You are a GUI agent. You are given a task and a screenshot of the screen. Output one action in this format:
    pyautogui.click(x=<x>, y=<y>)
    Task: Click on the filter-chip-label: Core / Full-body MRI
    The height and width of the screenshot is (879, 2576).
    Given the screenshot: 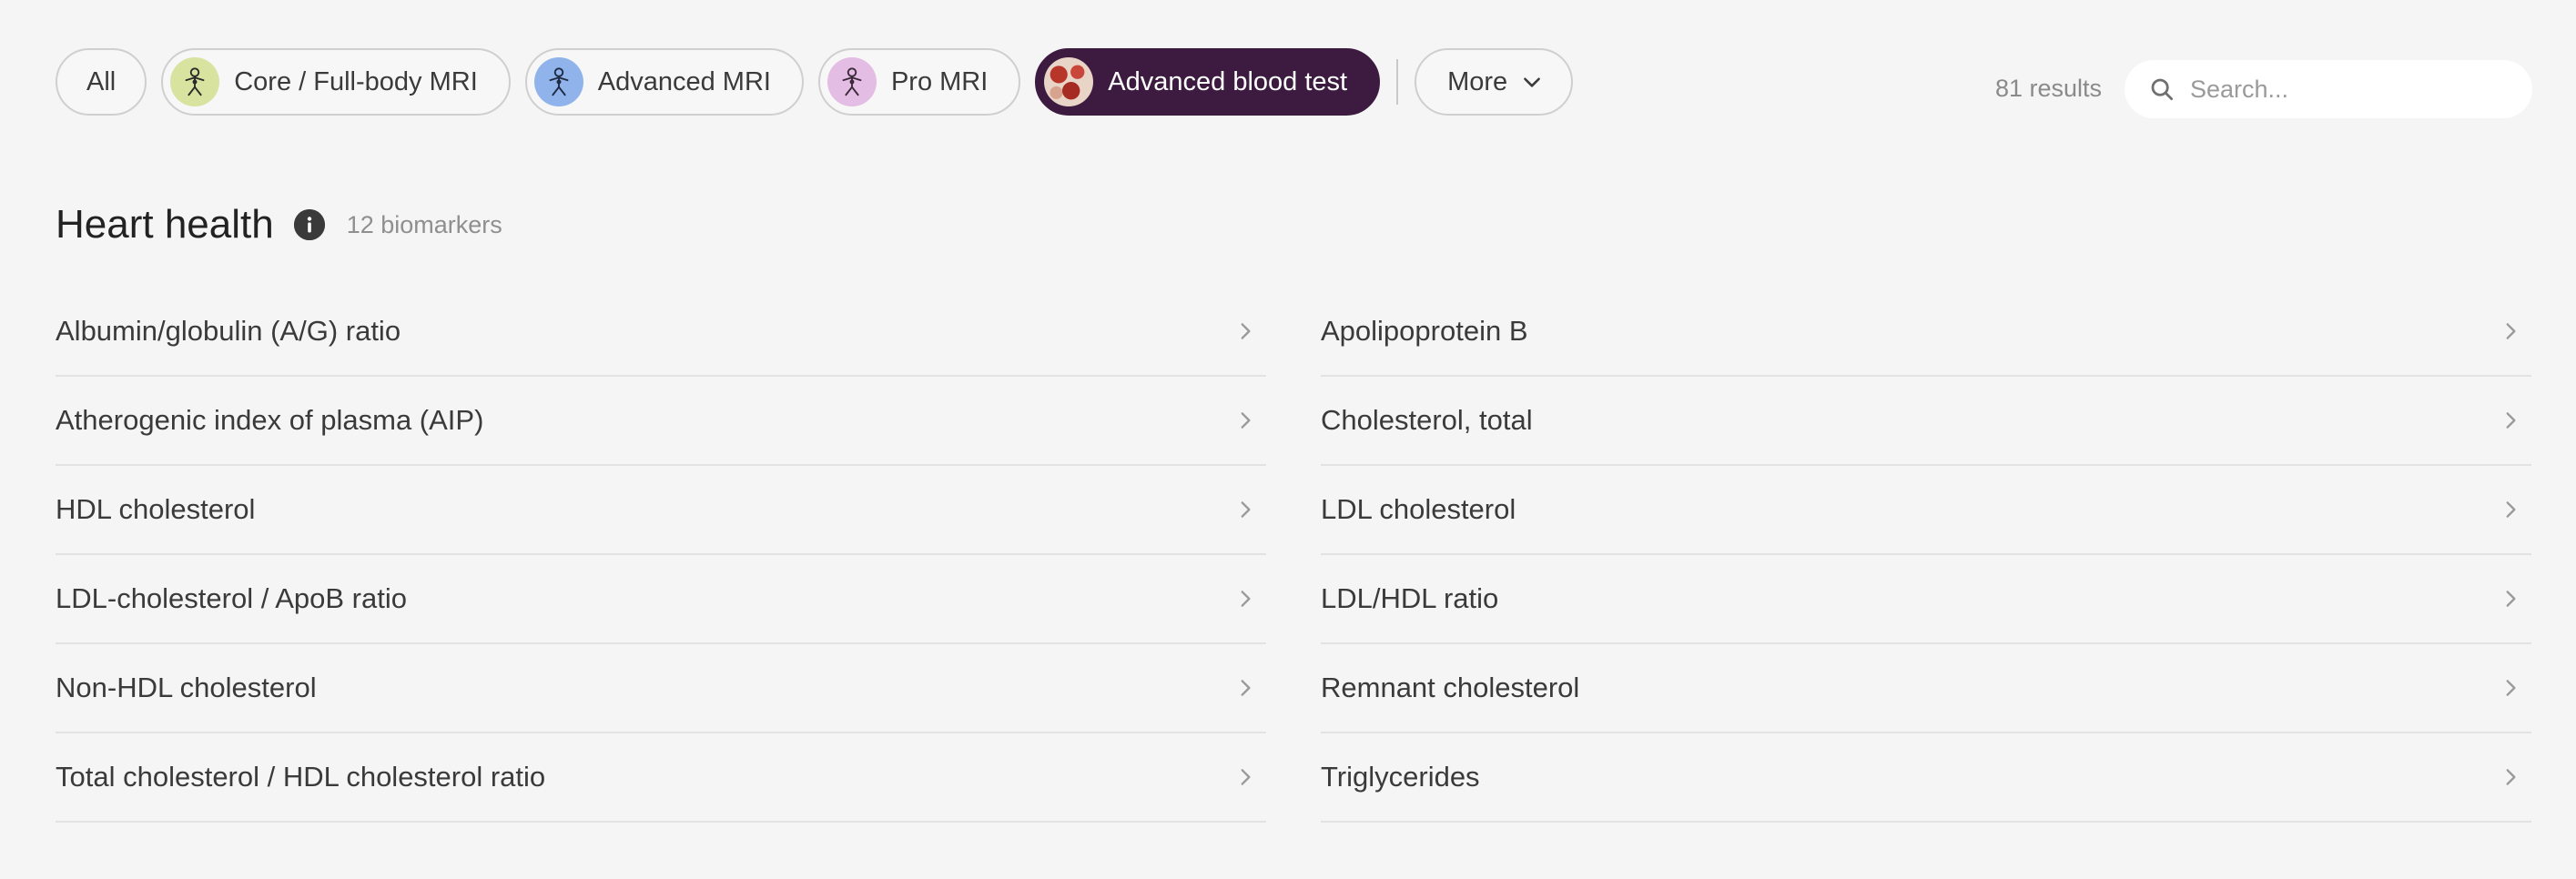 What is the action you would take?
    pyautogui.click(x=356, y=81)
    